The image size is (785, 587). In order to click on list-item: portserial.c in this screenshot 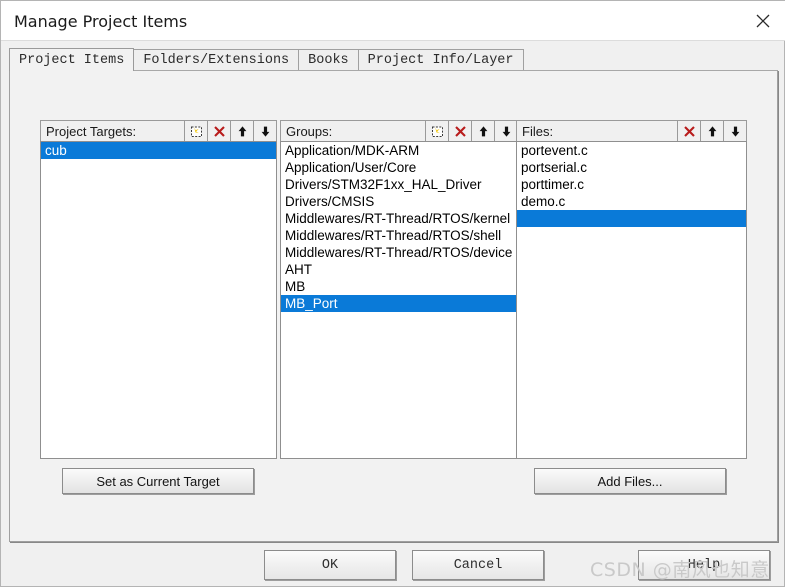, I will do `click(631, 167)`.